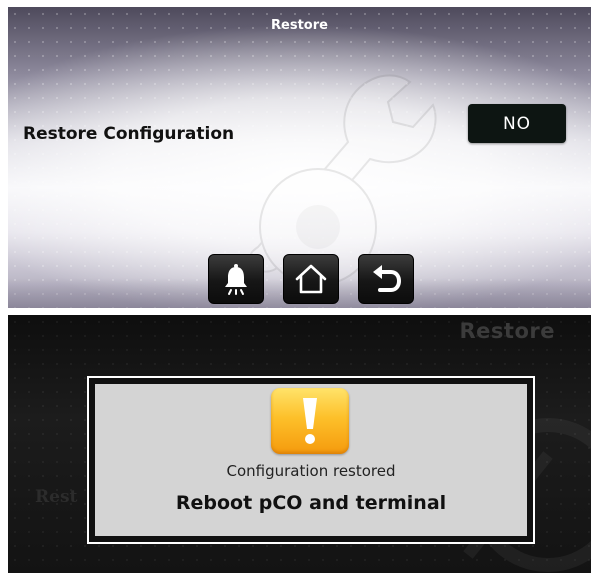 This screenshot has width=600, height=573. I want to click on home-icon, so click(311, 279).